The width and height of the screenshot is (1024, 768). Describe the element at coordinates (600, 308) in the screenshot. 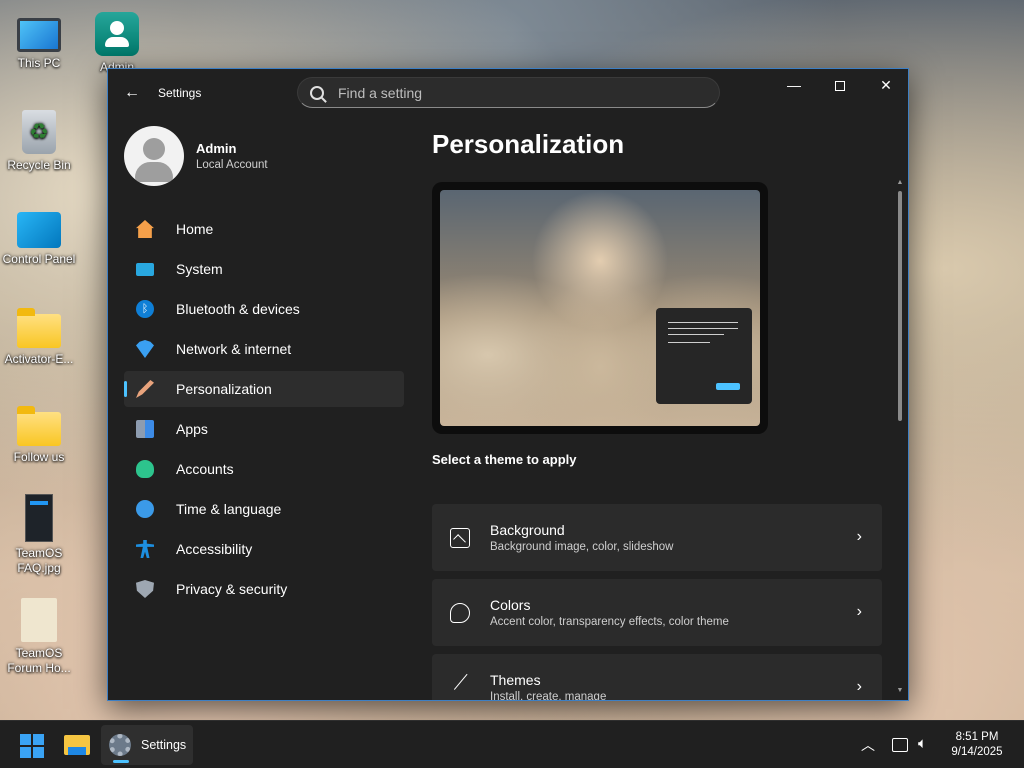

I see `theme-preview` at that location.